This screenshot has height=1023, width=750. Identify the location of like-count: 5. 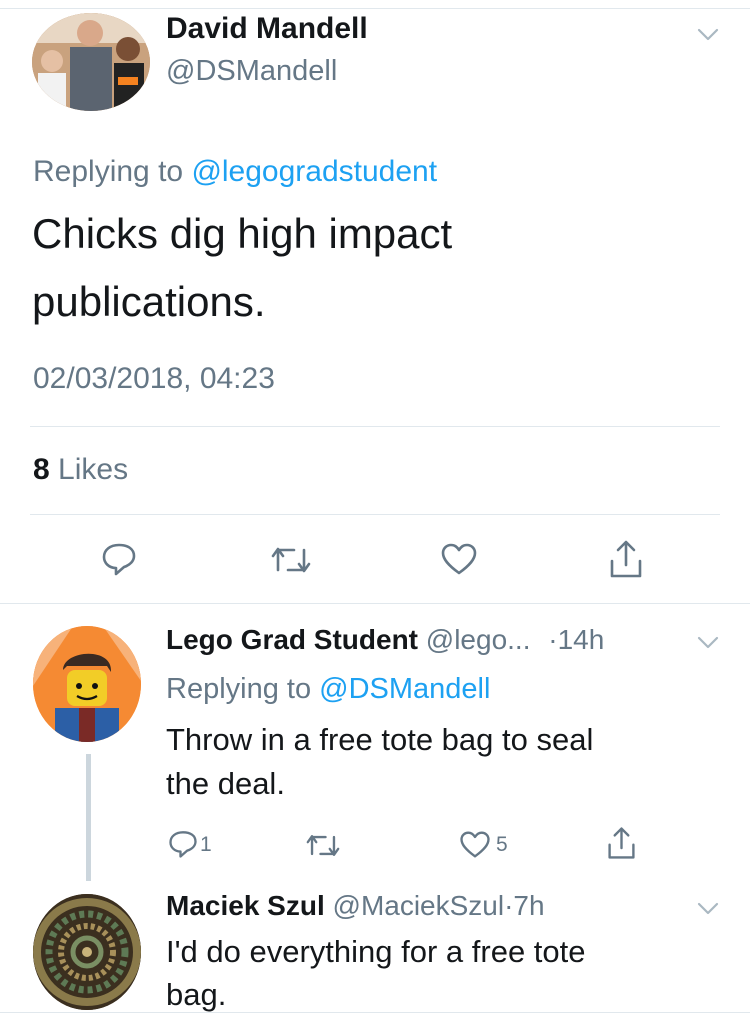
(502, 844).